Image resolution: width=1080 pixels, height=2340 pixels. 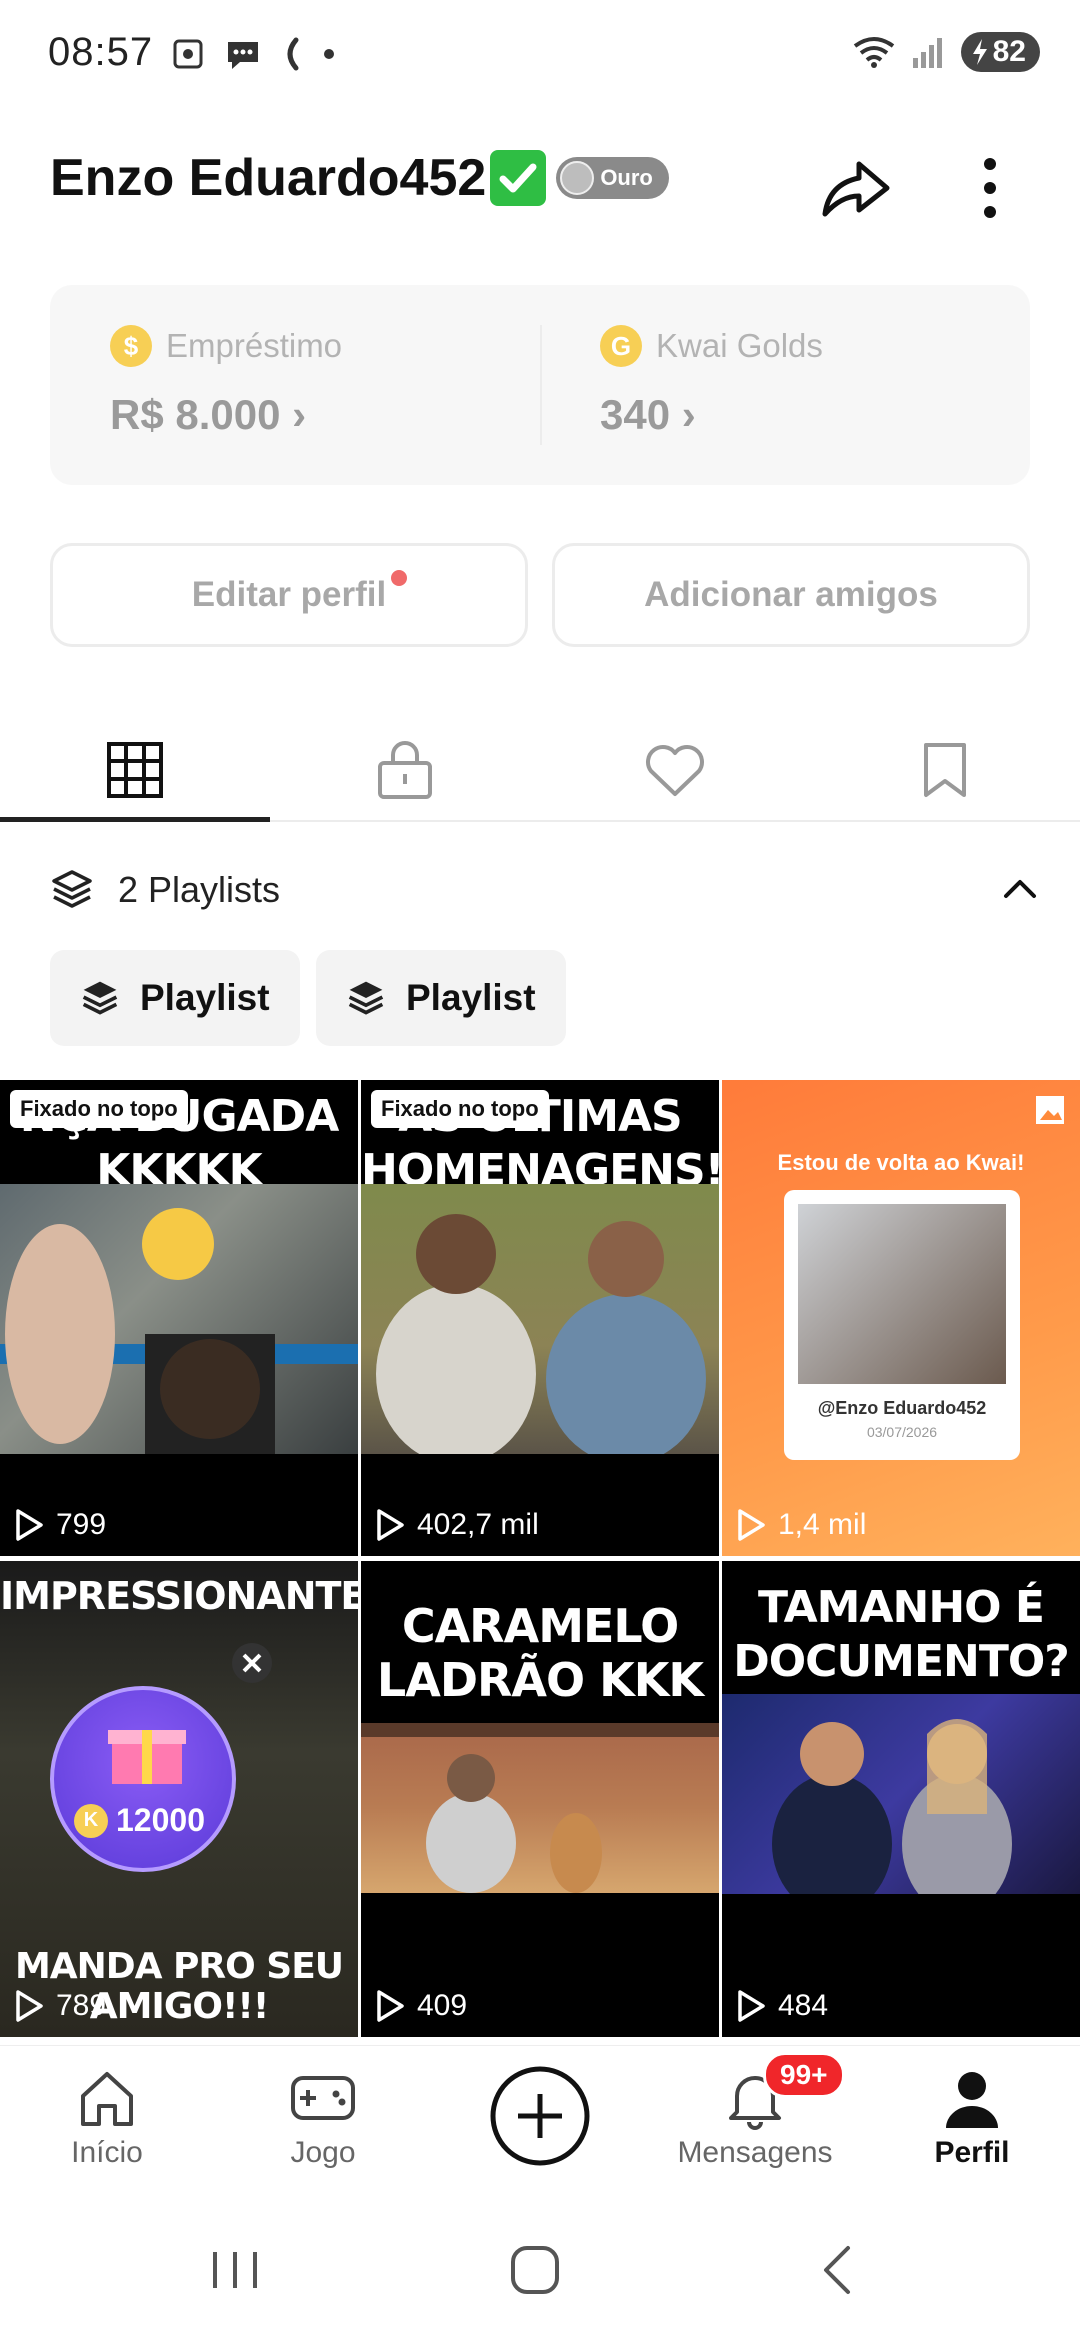 I want to click on edit-profile-button: Editar perfil, so click(x=289, y=595).